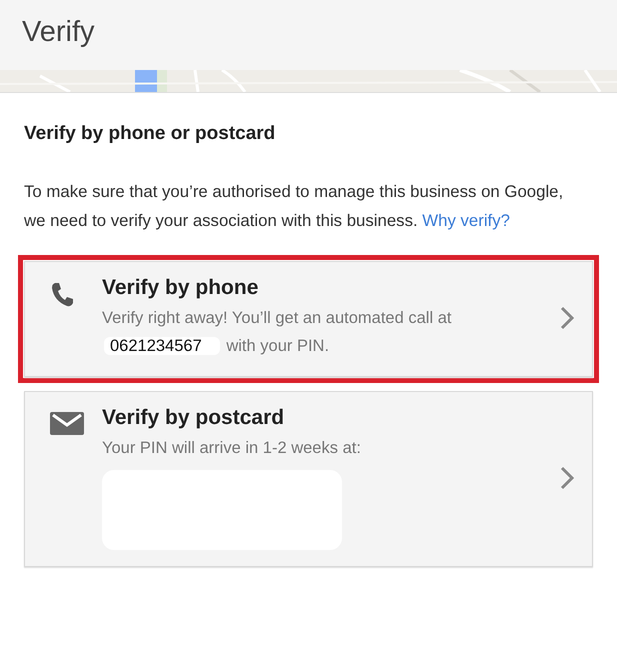 The width and height of the screenshot is (617, 655). What do you see at coordinates (150, 134) in the screenshot?
I see `section-heading: Verify by phone or postcard` at bounding box center [150, 134].